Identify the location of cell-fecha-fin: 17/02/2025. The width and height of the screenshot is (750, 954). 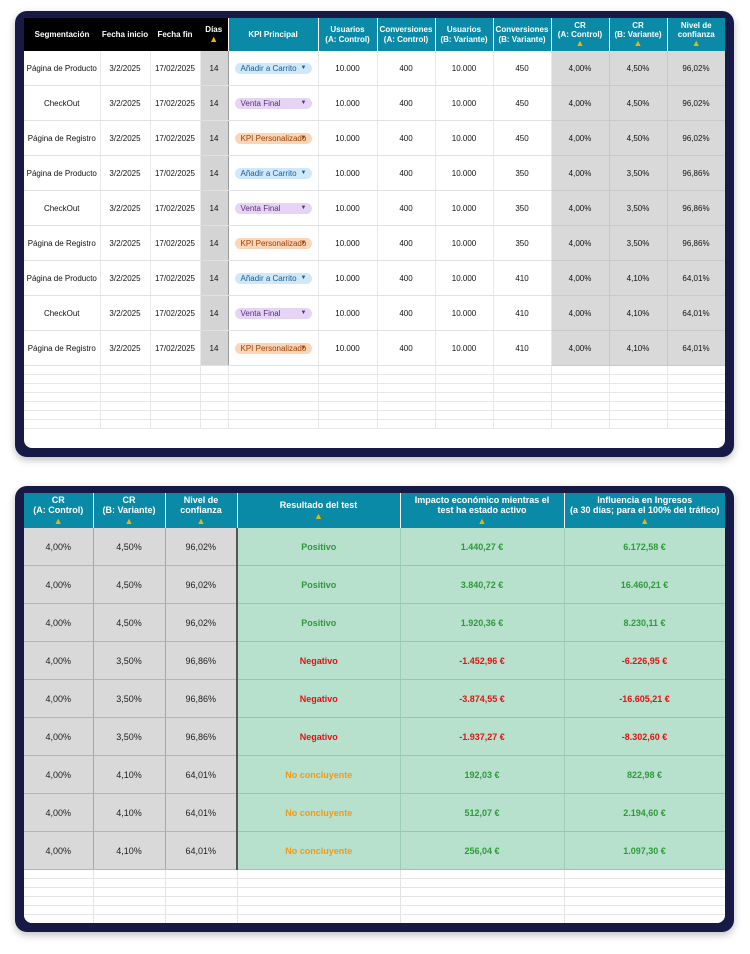
(175, 68).